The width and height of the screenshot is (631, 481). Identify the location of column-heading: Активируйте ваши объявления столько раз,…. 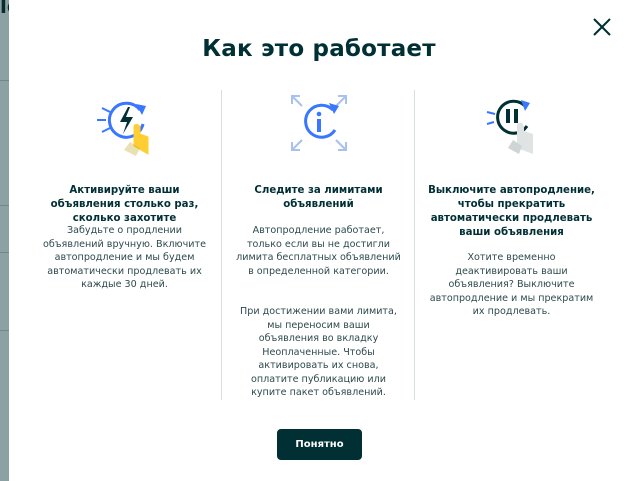
(124, 204).